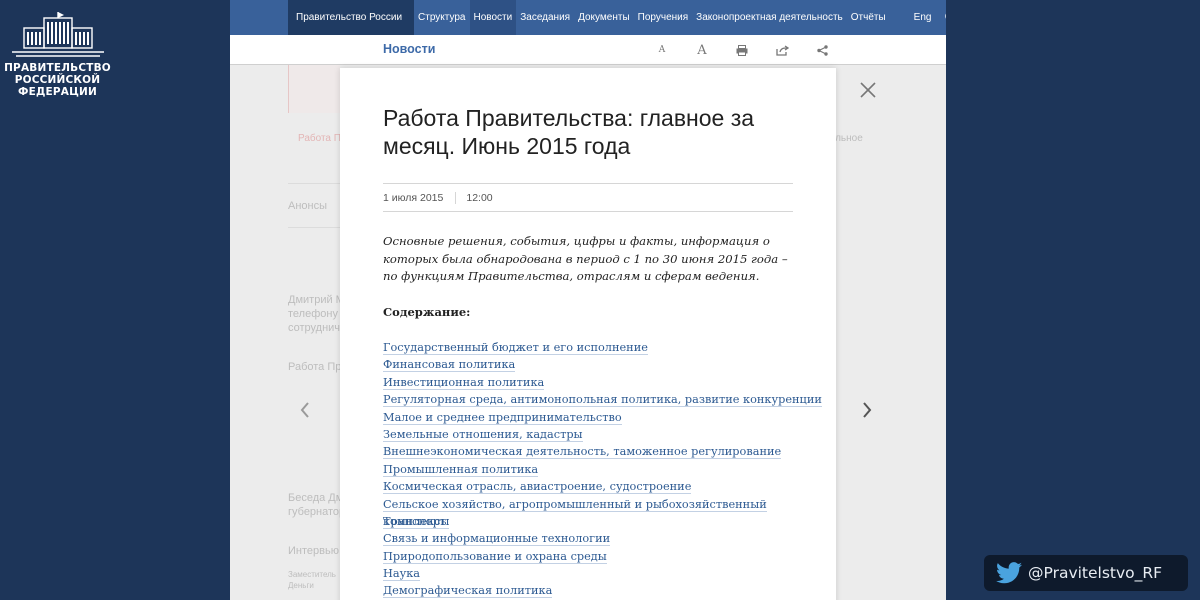 This screenshot has height=600, width=1200. I want to click on font-larger-button: A, so click(702, 50).